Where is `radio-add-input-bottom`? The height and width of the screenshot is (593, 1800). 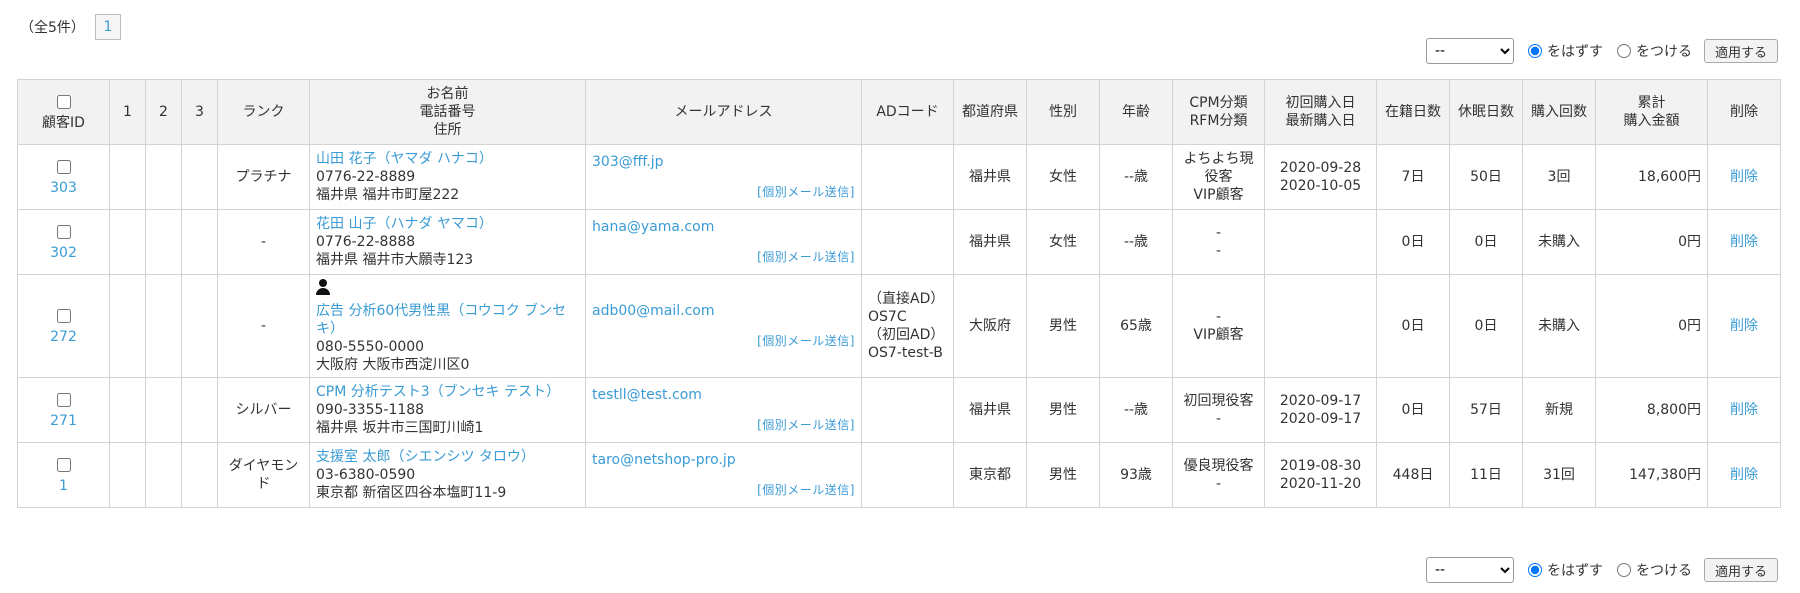 radio-add-input-bottom is located at coordinates (1623, 570).